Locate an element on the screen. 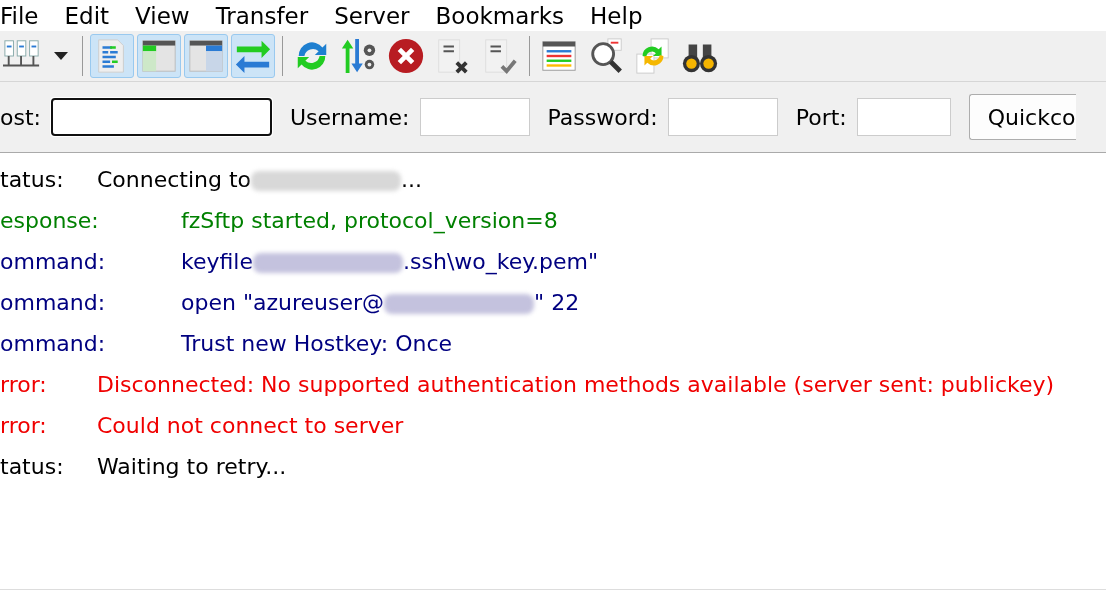  caret-icon is located at coordinates (61, 56).